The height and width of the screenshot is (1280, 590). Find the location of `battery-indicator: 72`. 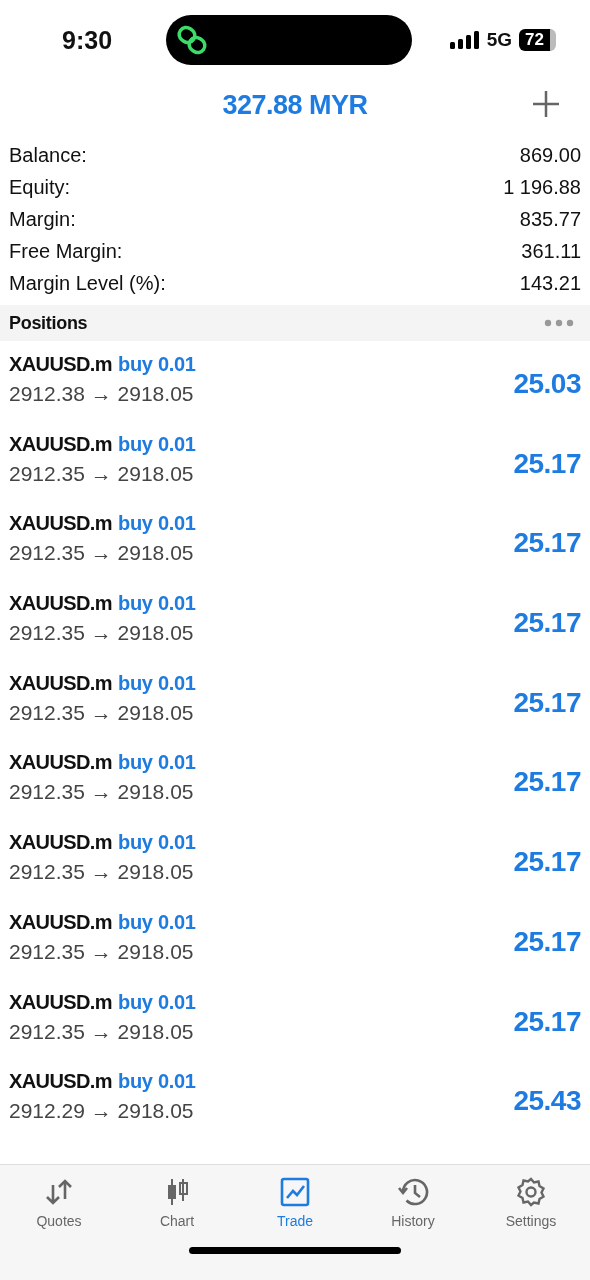

battery-indicator: 72 is located at coordinates (537, 40).